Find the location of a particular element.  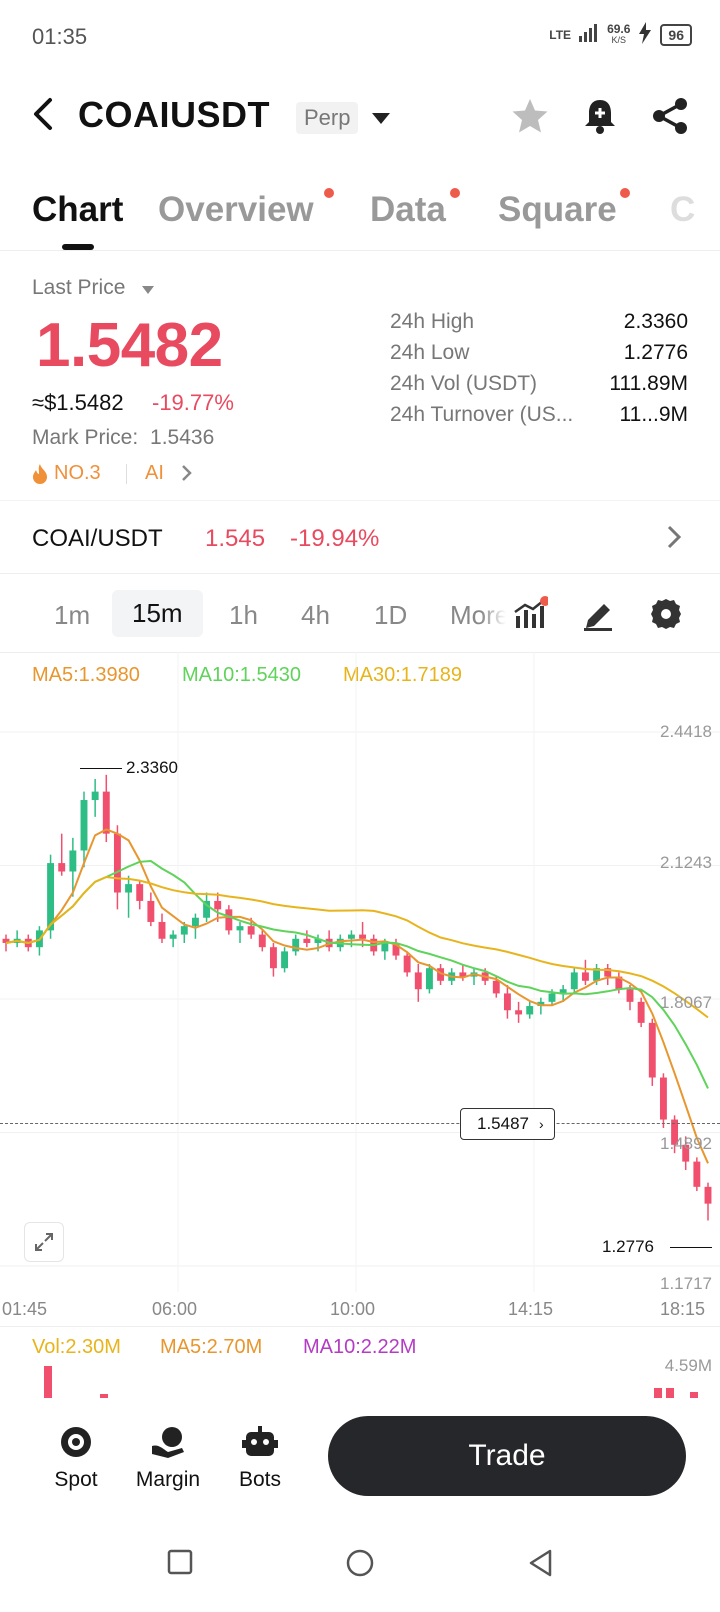

interval-more: More is located at coordinates (478, 615).